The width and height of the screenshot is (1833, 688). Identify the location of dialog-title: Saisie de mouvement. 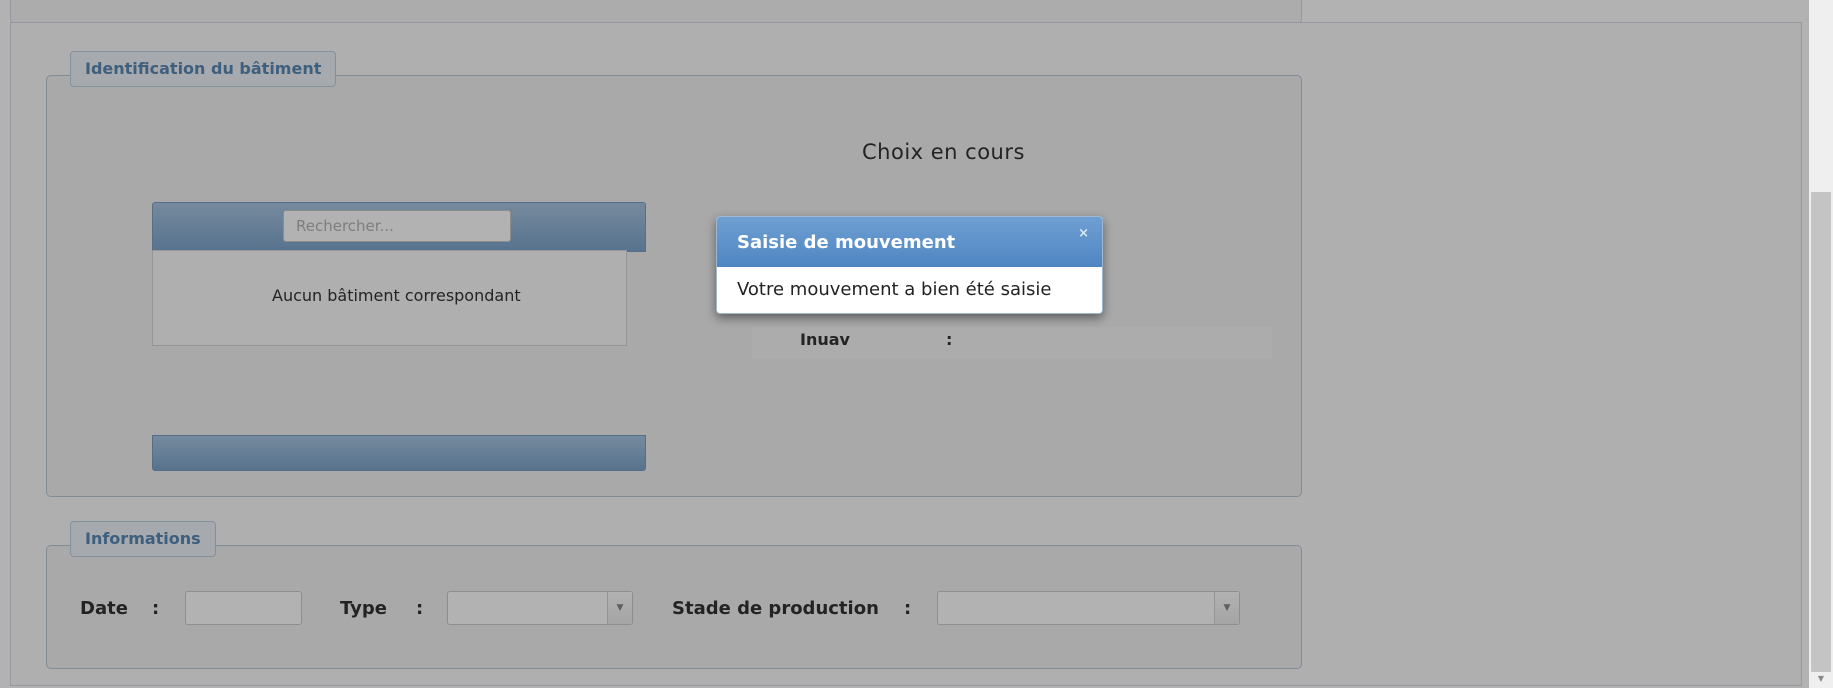
(846, 242).